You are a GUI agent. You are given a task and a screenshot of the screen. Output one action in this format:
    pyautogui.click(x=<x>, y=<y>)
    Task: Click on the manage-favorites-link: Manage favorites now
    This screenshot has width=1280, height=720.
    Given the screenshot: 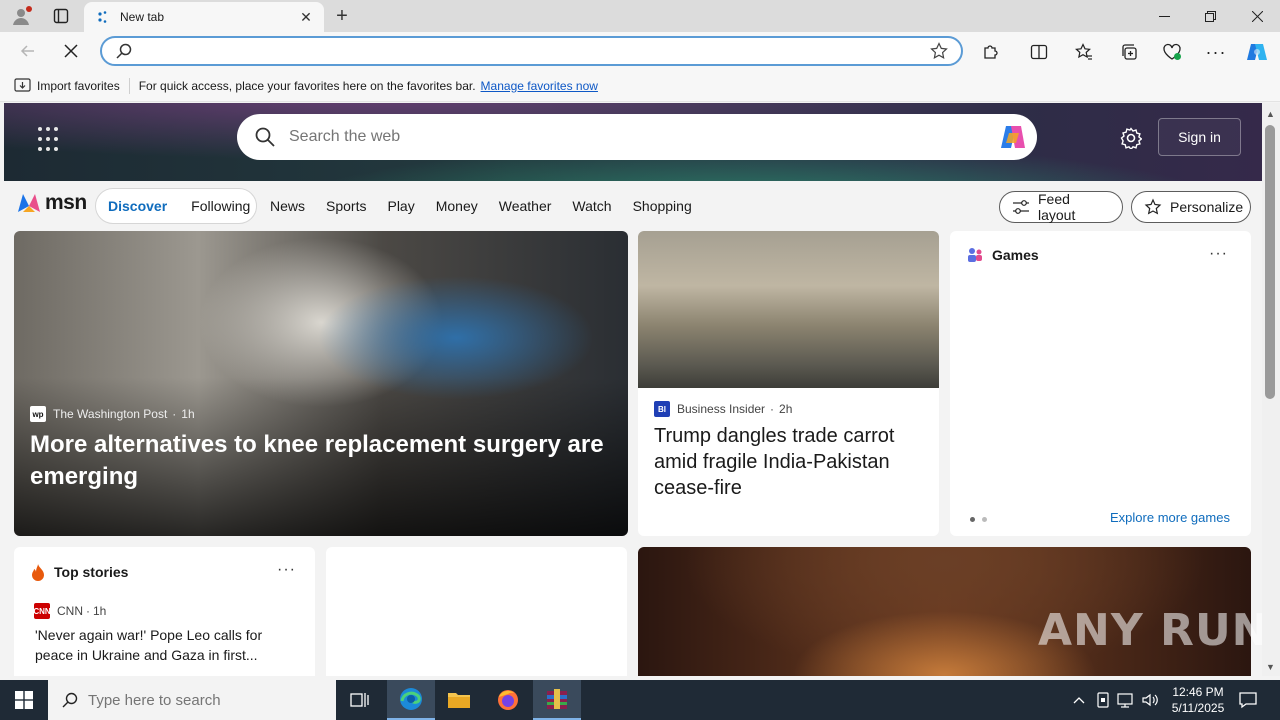 What is the action you would take?
    pyautogui.click(x=539, y=86)
    